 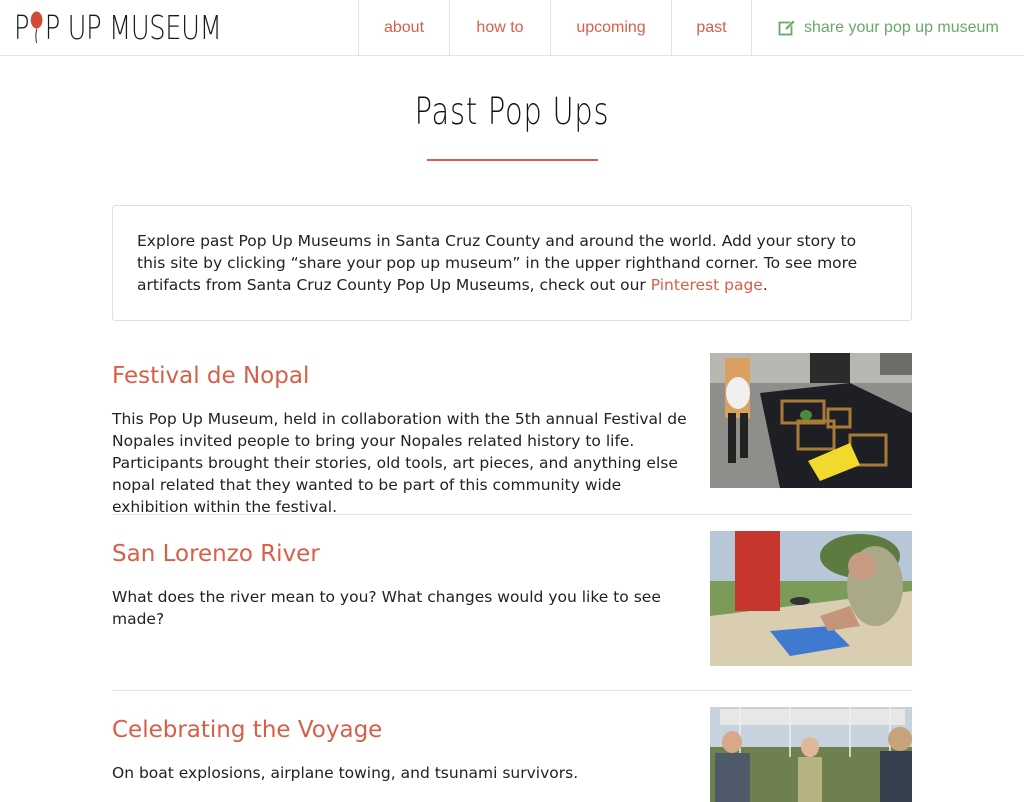 What do you see at coordinates (247, 730) in the screenshot?
I see `entry-title: Celebrating the Voyage` at bounding box center [247, 730].